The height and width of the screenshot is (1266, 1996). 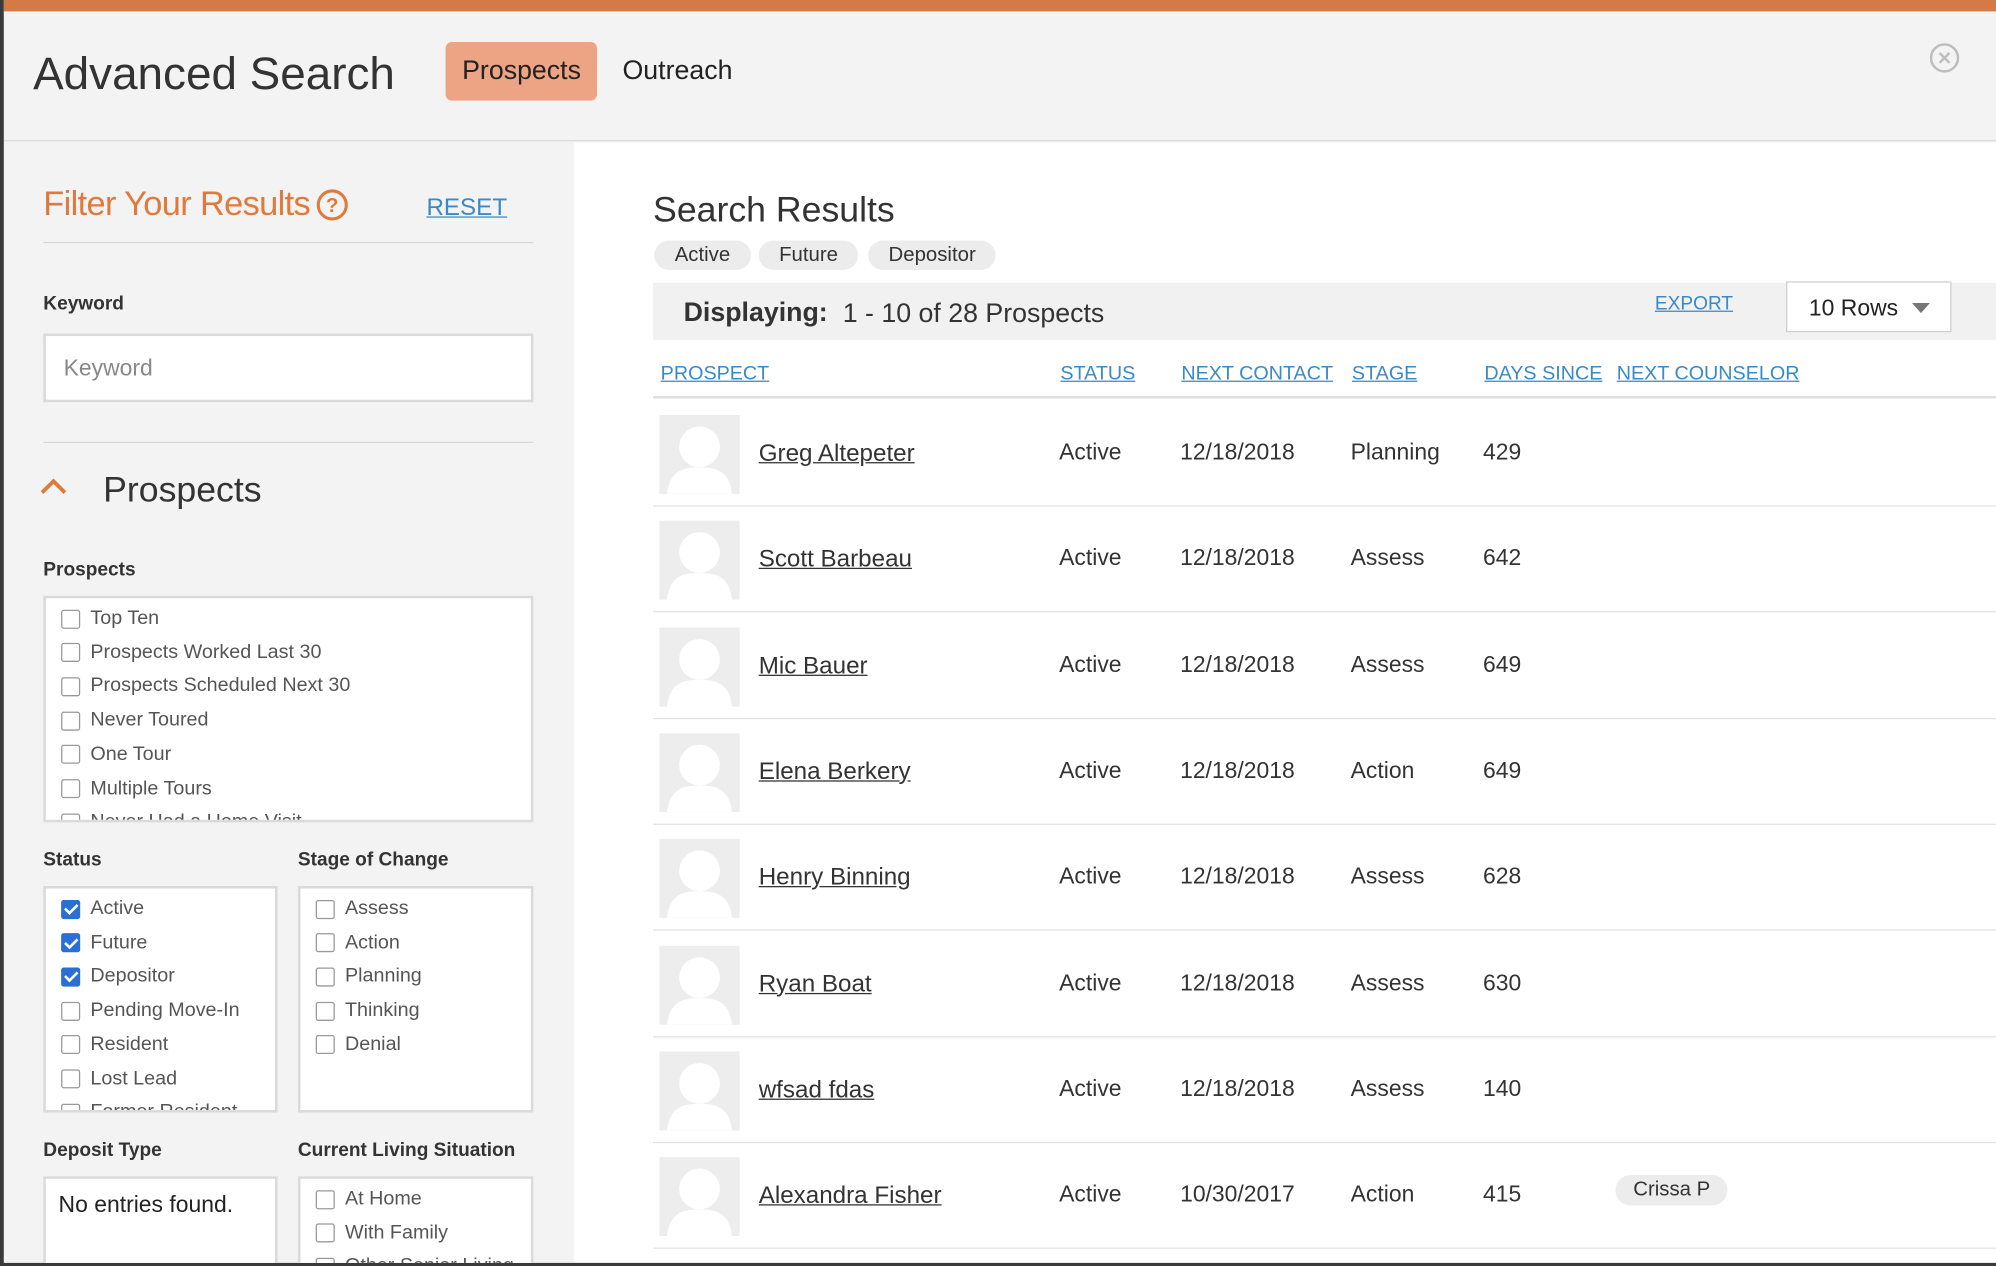 What do you see at coordinates (53, 486) in the screenshot?
I see `chevron-up-icon` at bounding box center [53, 486].